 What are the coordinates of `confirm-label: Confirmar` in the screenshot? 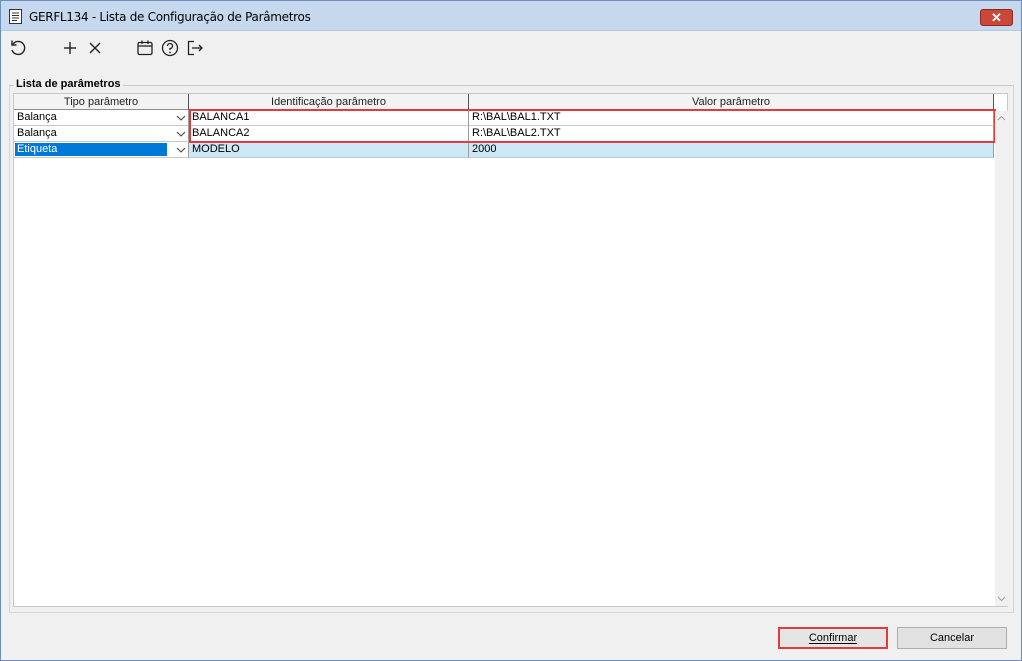 It's located at (833, 638).